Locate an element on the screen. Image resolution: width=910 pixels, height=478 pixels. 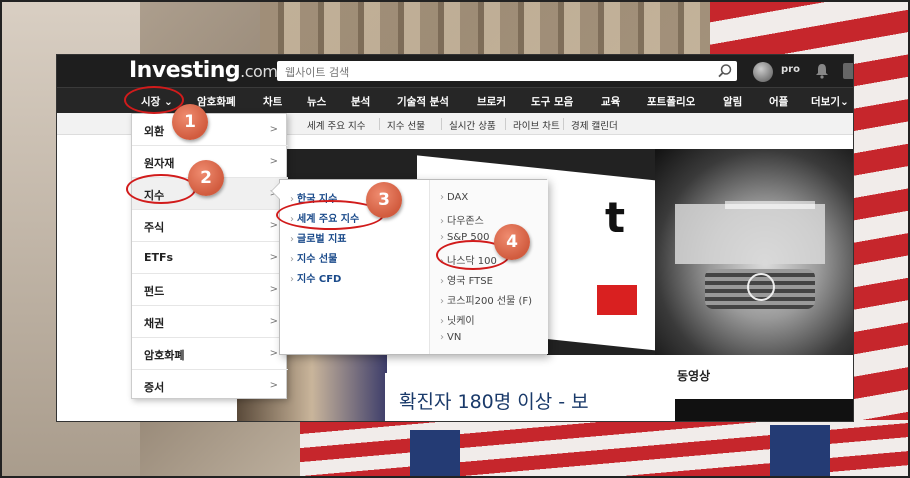
nav-education: 교육 is located at coordinates (610, 101).